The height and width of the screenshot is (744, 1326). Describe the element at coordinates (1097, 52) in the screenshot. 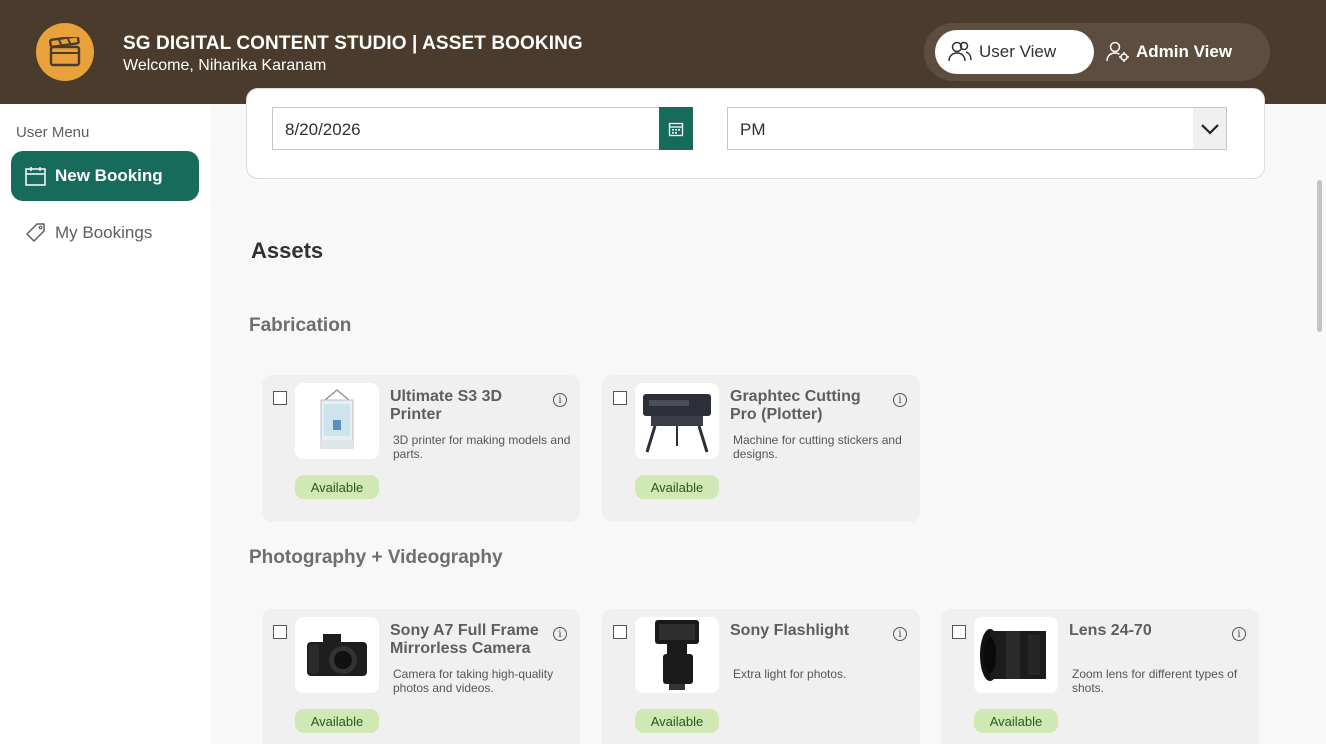

I see `view-toggle: User View Admin View` at that location.